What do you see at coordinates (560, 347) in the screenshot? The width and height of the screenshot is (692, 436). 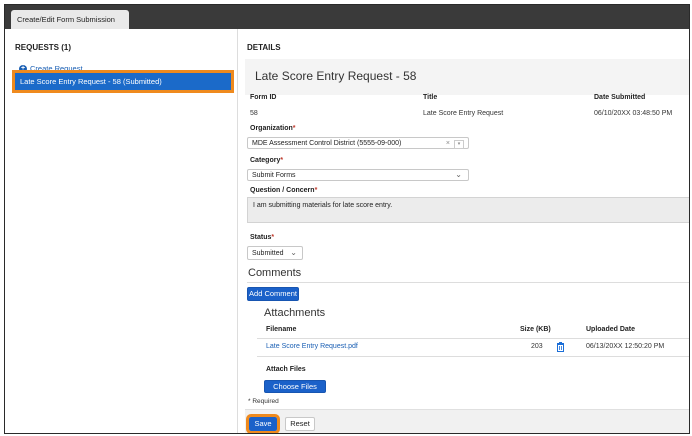 I see `trash-icon` at bounding box center [560, 347].